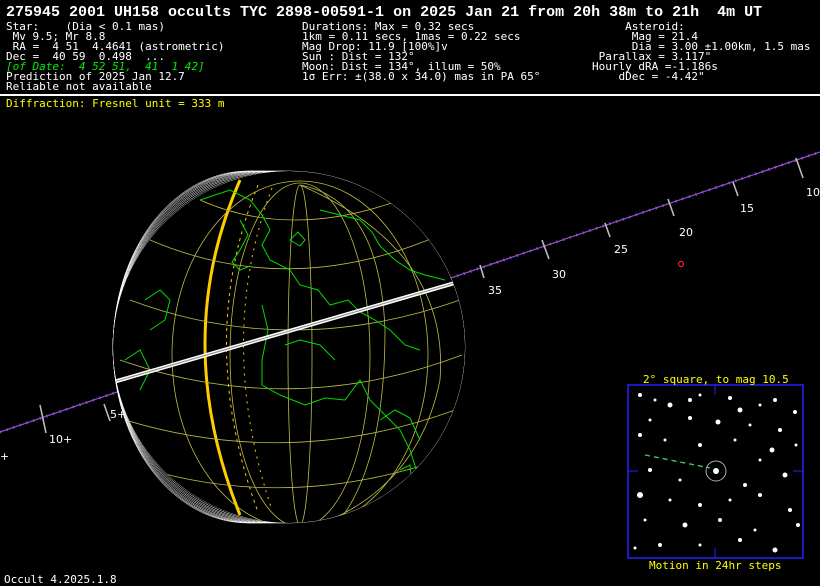  What do you see at coordinates (4, 456) in the screenshot?
I see `track-label: +` at bounding box center [4, 456].